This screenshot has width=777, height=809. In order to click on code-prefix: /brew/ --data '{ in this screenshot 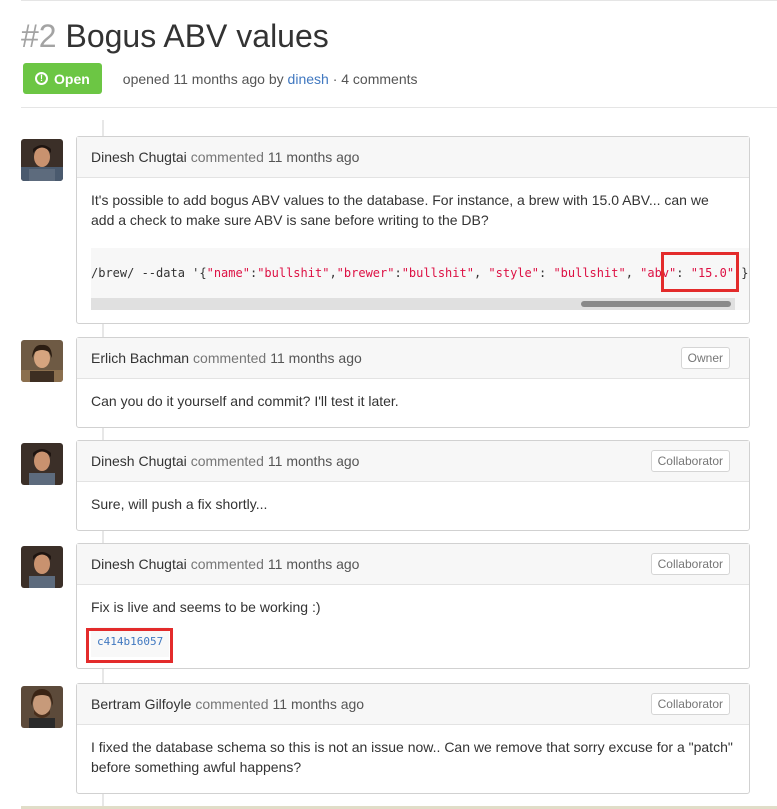, I will do `click(149, 273)`.